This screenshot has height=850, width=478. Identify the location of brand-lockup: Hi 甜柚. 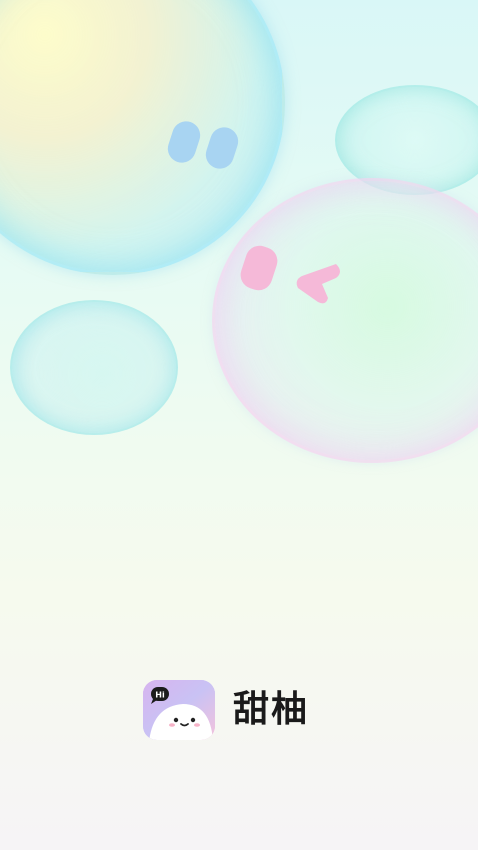
(226, 710).